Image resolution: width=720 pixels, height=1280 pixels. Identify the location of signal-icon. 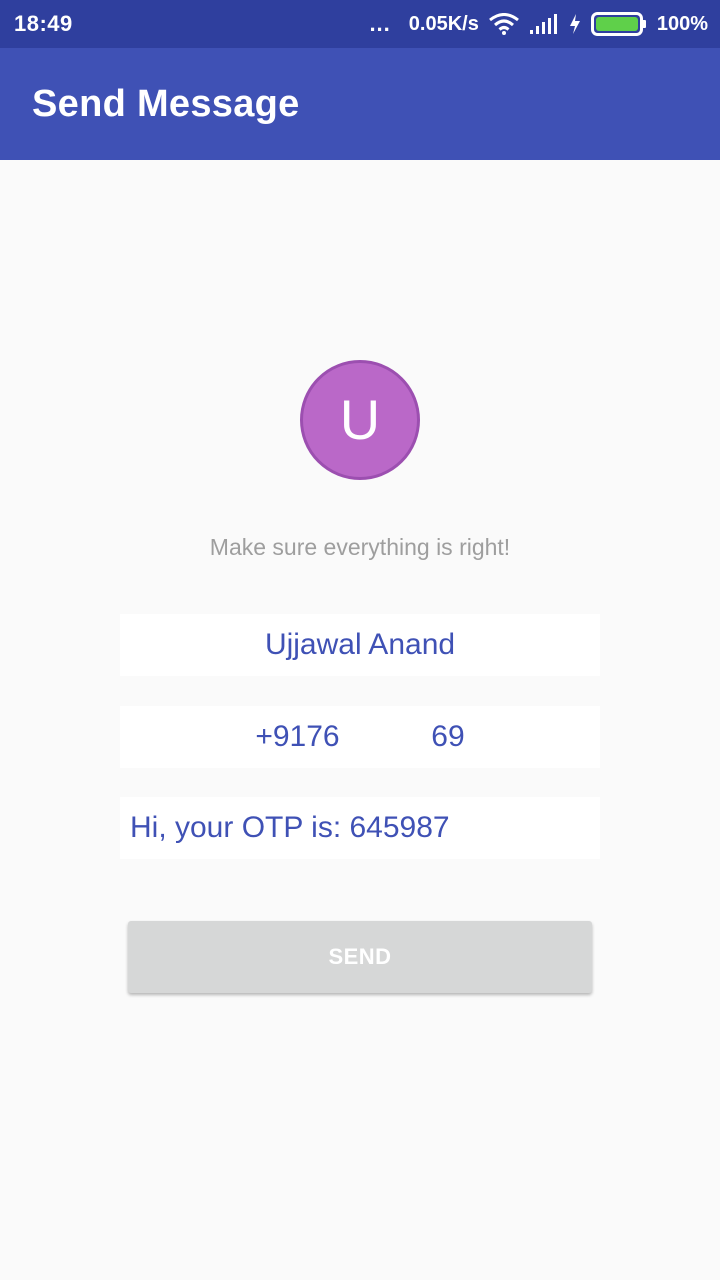
(543, 24).